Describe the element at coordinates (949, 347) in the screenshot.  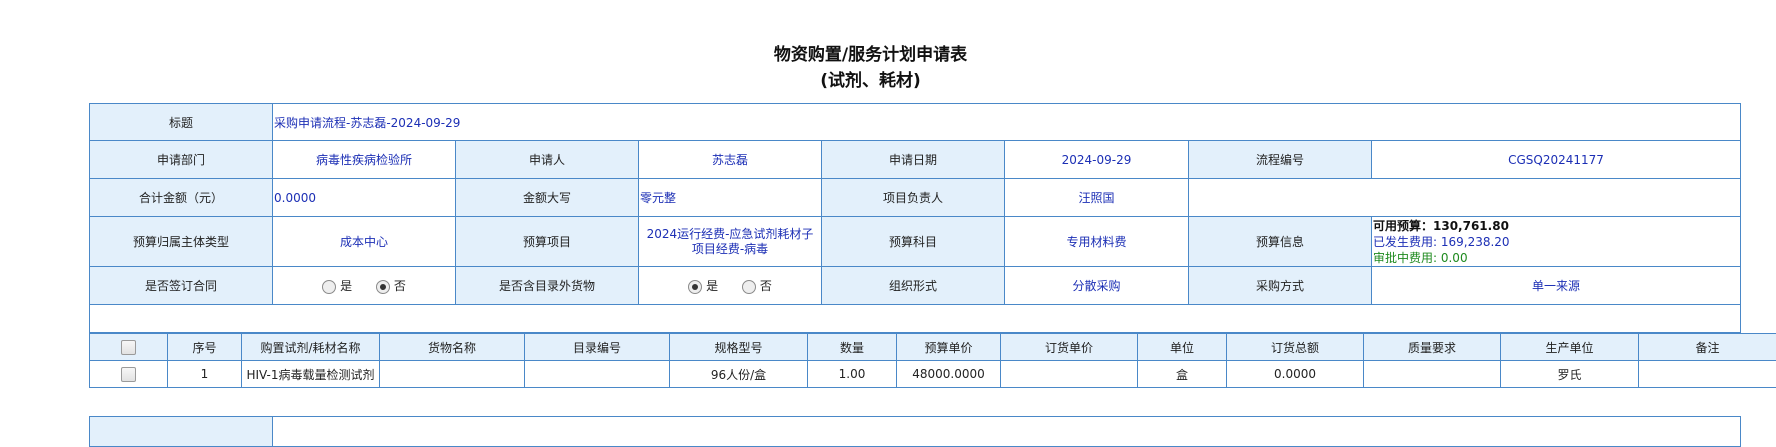
I see `col-header: 预算单价` at that location.